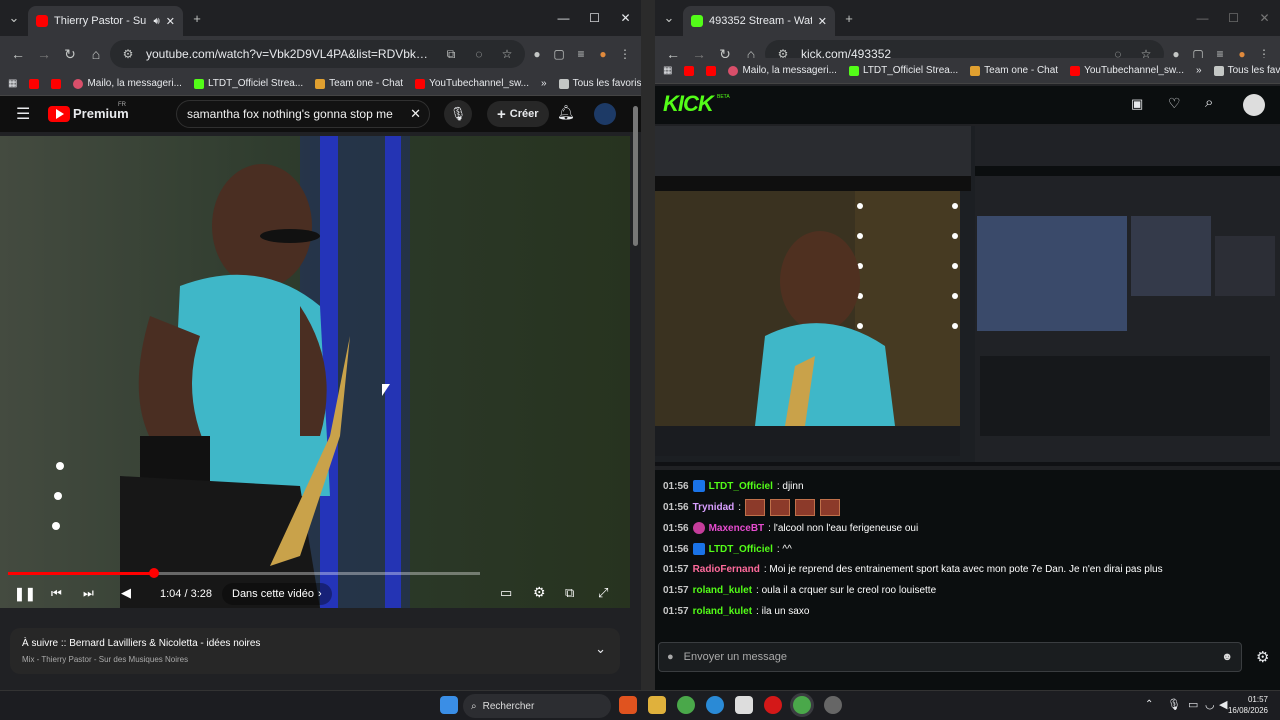  What do you see at coordinates (539, 592) in the screenshot?
I see `settings-gear-icon: ⚙` at bounding box center [539, 592].